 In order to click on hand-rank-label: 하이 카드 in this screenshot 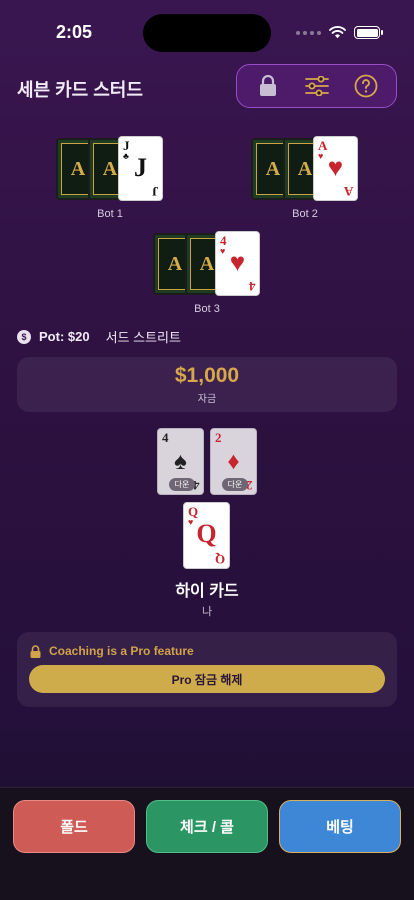, I will do `click(207, 591)`.